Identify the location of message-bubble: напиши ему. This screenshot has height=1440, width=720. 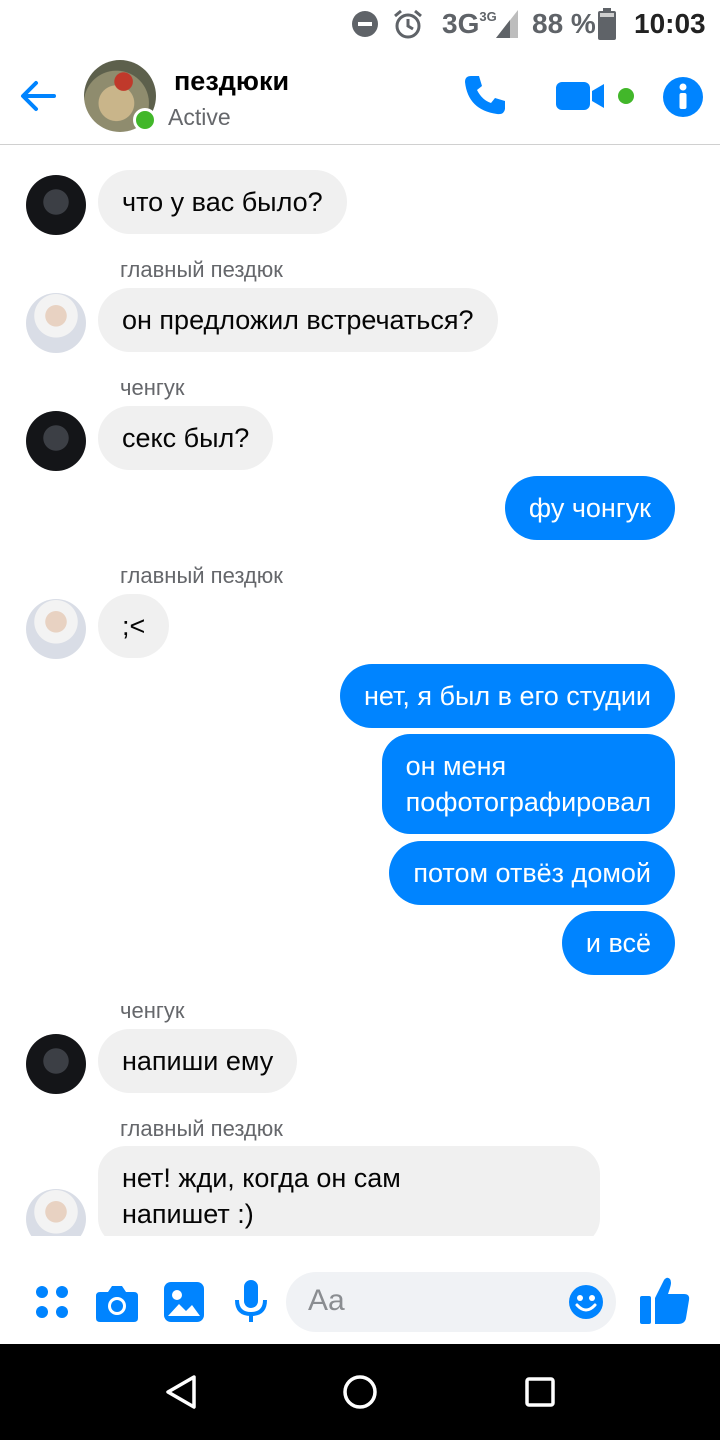
(198, 1061).